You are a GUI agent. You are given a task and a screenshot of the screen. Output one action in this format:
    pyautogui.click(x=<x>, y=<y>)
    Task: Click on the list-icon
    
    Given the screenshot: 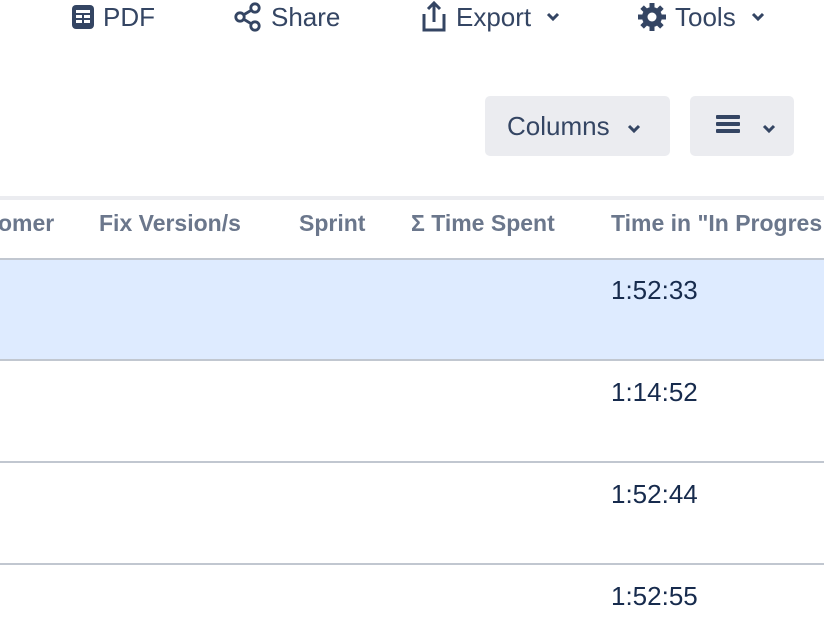 What is the action you would take?
    pyautogui.click(x=728, y=126)
    